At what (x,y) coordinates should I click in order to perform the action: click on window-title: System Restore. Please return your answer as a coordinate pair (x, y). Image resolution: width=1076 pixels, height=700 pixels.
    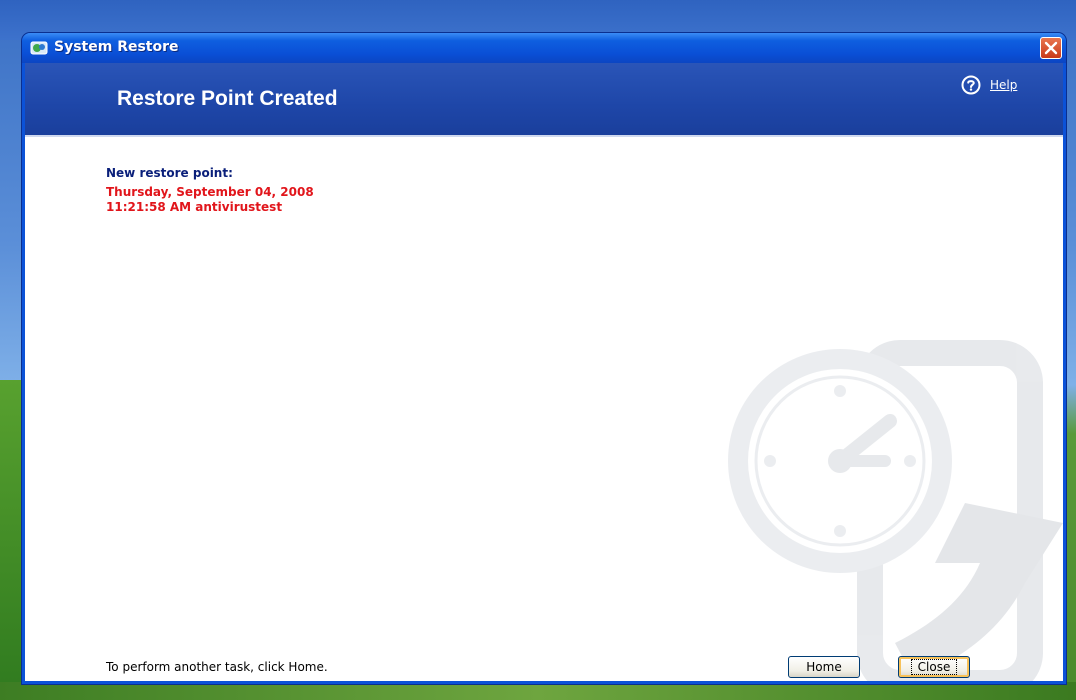
    Looking at the image, I should click on (116, 47).